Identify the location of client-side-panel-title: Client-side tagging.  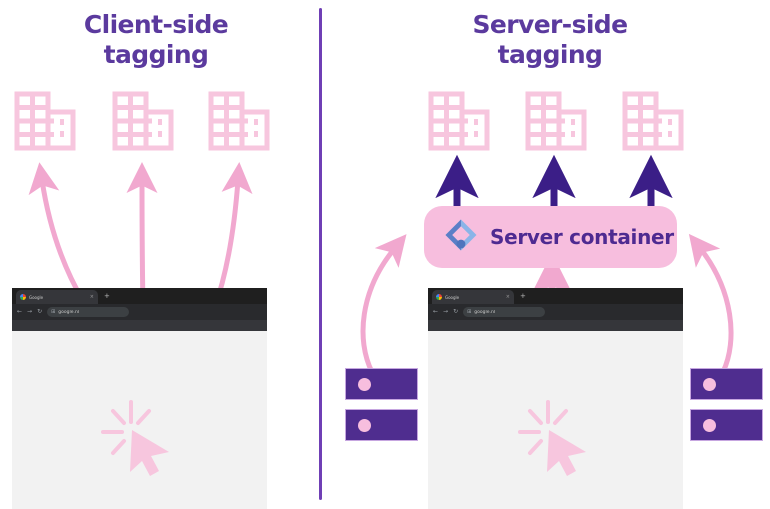
(156, 40).